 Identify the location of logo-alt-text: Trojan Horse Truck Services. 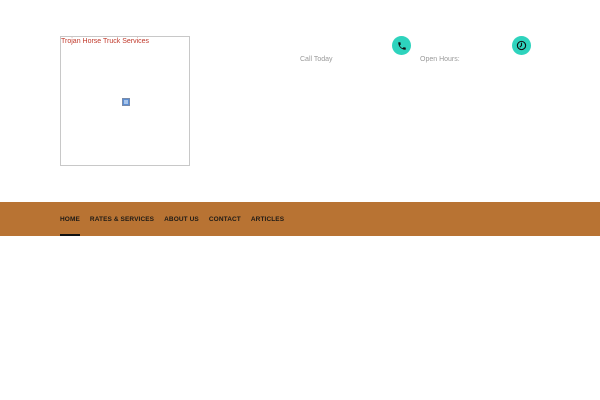
(105, 41).